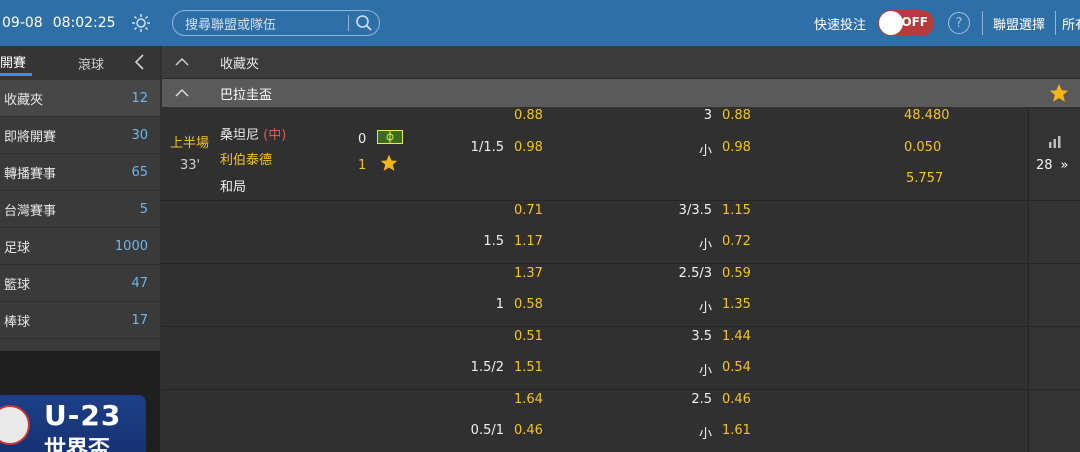  Describe the element at coordinates (80, 98) in the screenshot. I see `sidebar-item-favorites: 收藏夾 12` at that location.